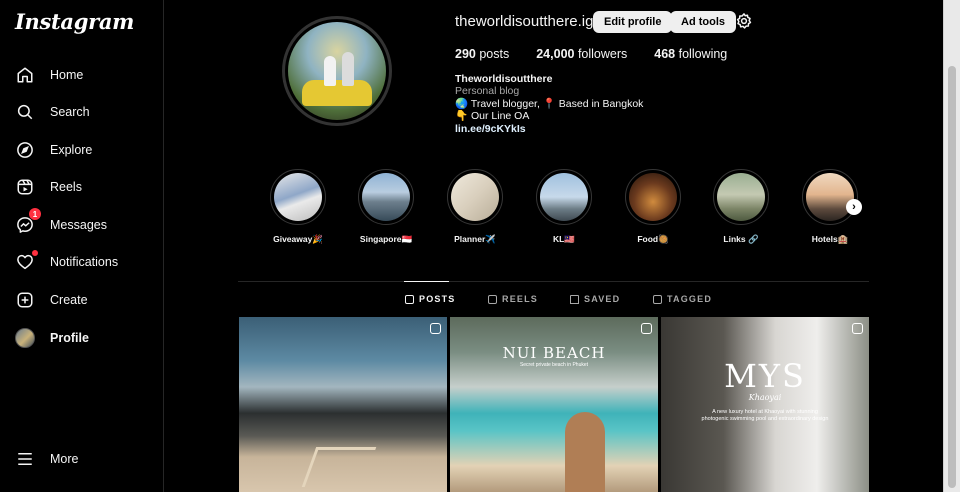 The height and width of the screenshot is (492, 960). I want to click on scrollbar-thumb, so click(952, 277).